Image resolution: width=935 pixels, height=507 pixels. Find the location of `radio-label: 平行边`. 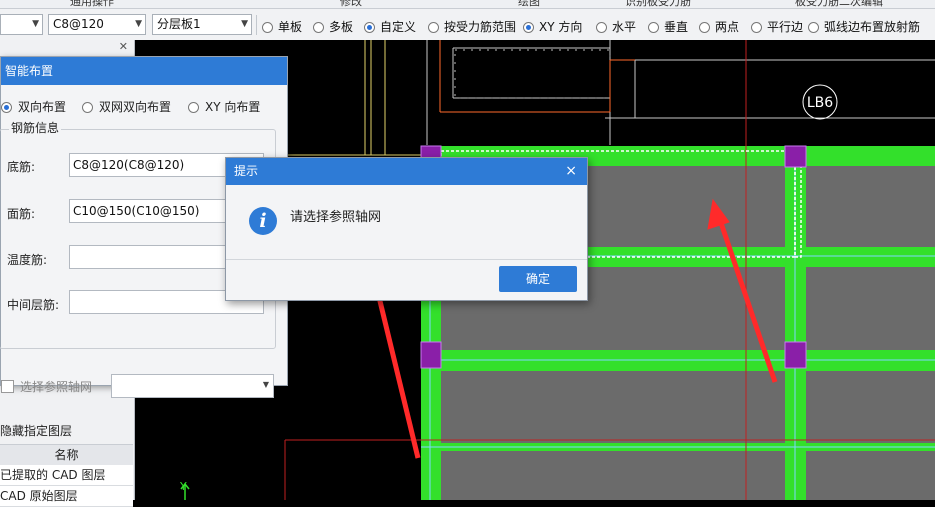

radio-label: 平行边 is located at coordinates (785, 27).